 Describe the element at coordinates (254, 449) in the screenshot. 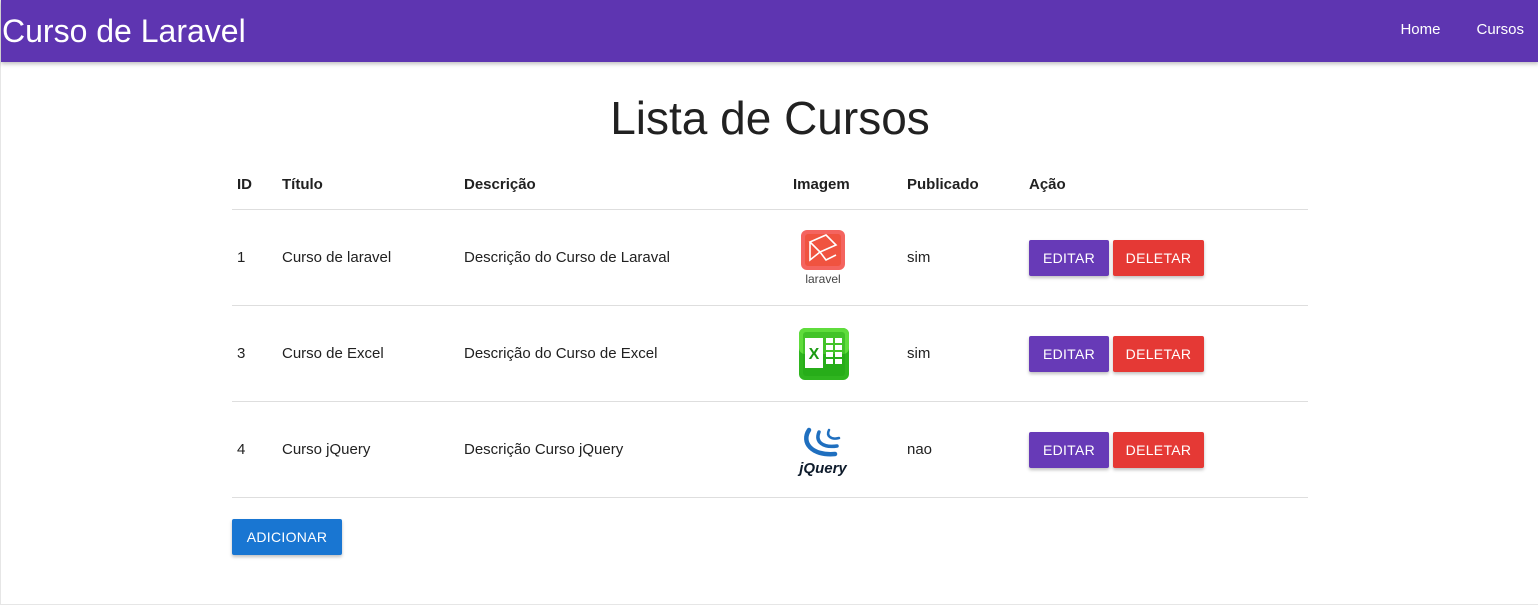

I see `cell-id: 4` at that location.